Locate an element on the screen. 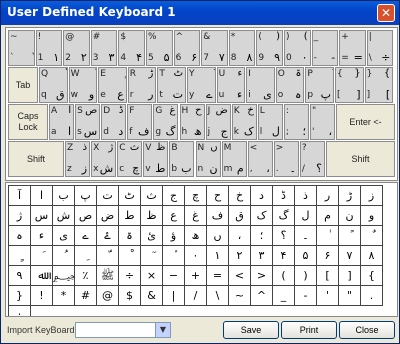 This screenshot has height=344, width=400. grid-cell: غ is located at coordinates (196, 216).